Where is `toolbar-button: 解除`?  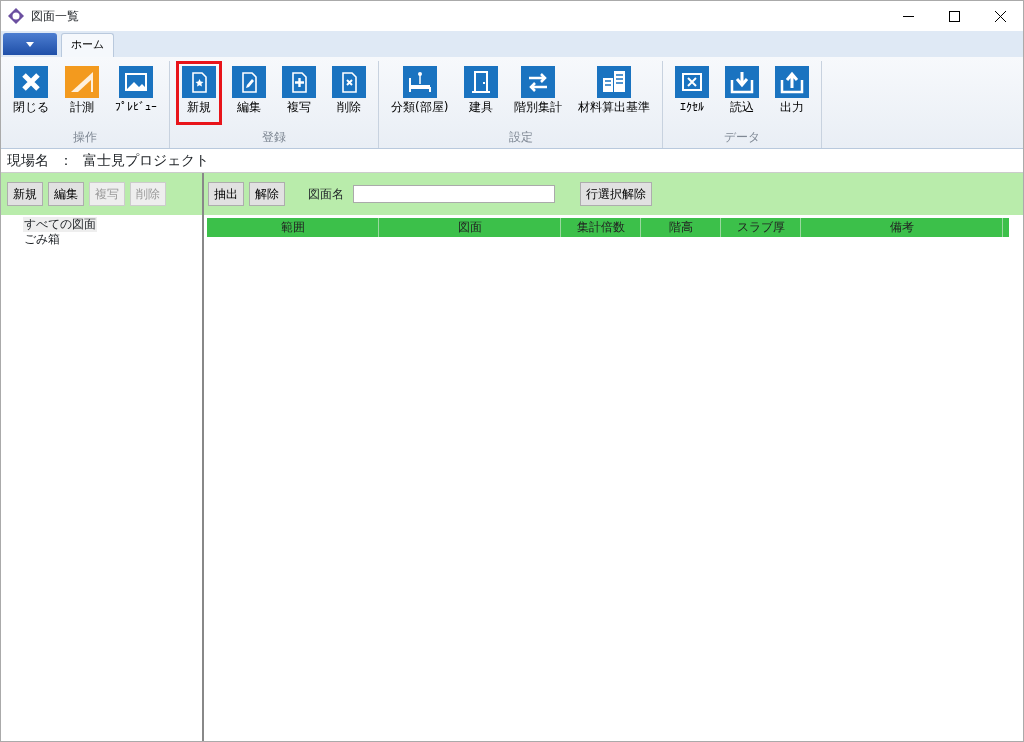
toolbar-button: 解除 is located at coordinates (267, 194).